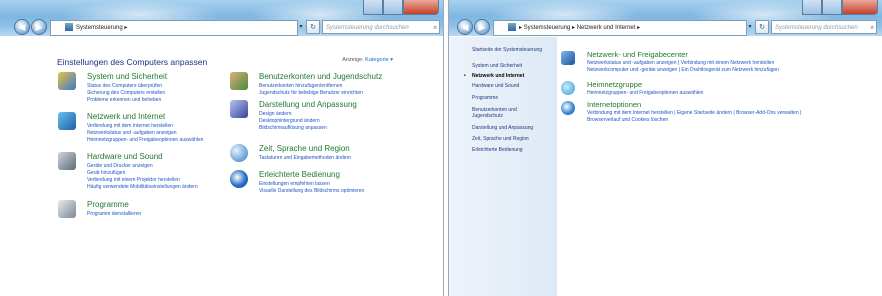 The image size is (882, 296). Describe the element at coordinates (67, 209) in the screenshot. I see `programs-icon` at that location.